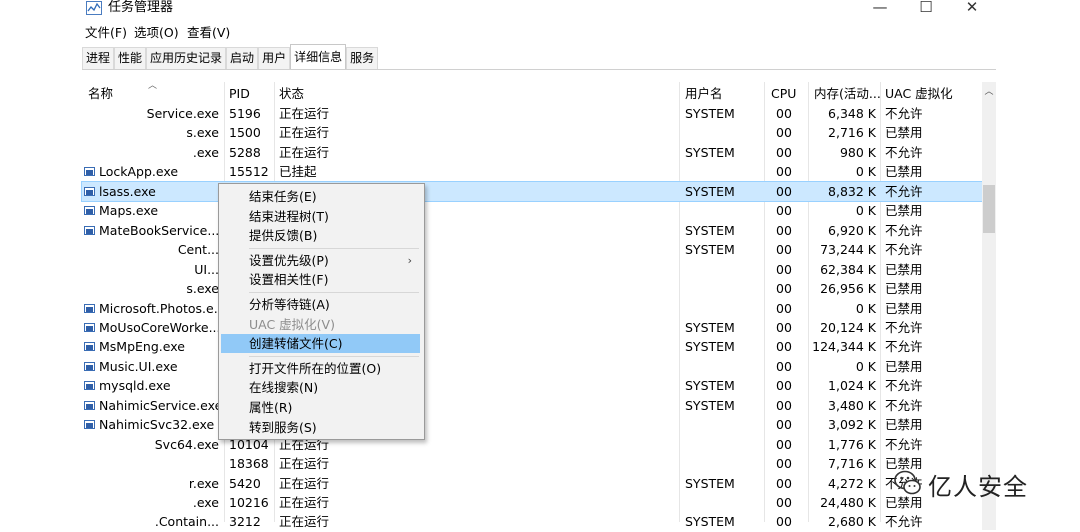 This screenshot has width=1080, height=532. What do you see at coordinates (532, 464) in the screenshot?
I see `table-row: 18368 正在运行 00 7,716 K 已禁用` at bounding box center [532, 464].